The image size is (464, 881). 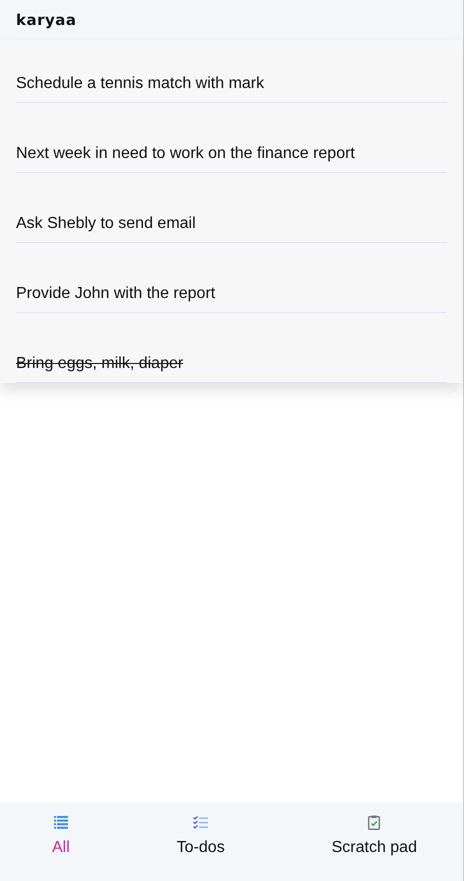 What do you see at coordinates (61, 830) in the screenshot?
I see `nav-tab: All` at bounding box center [61, 830].